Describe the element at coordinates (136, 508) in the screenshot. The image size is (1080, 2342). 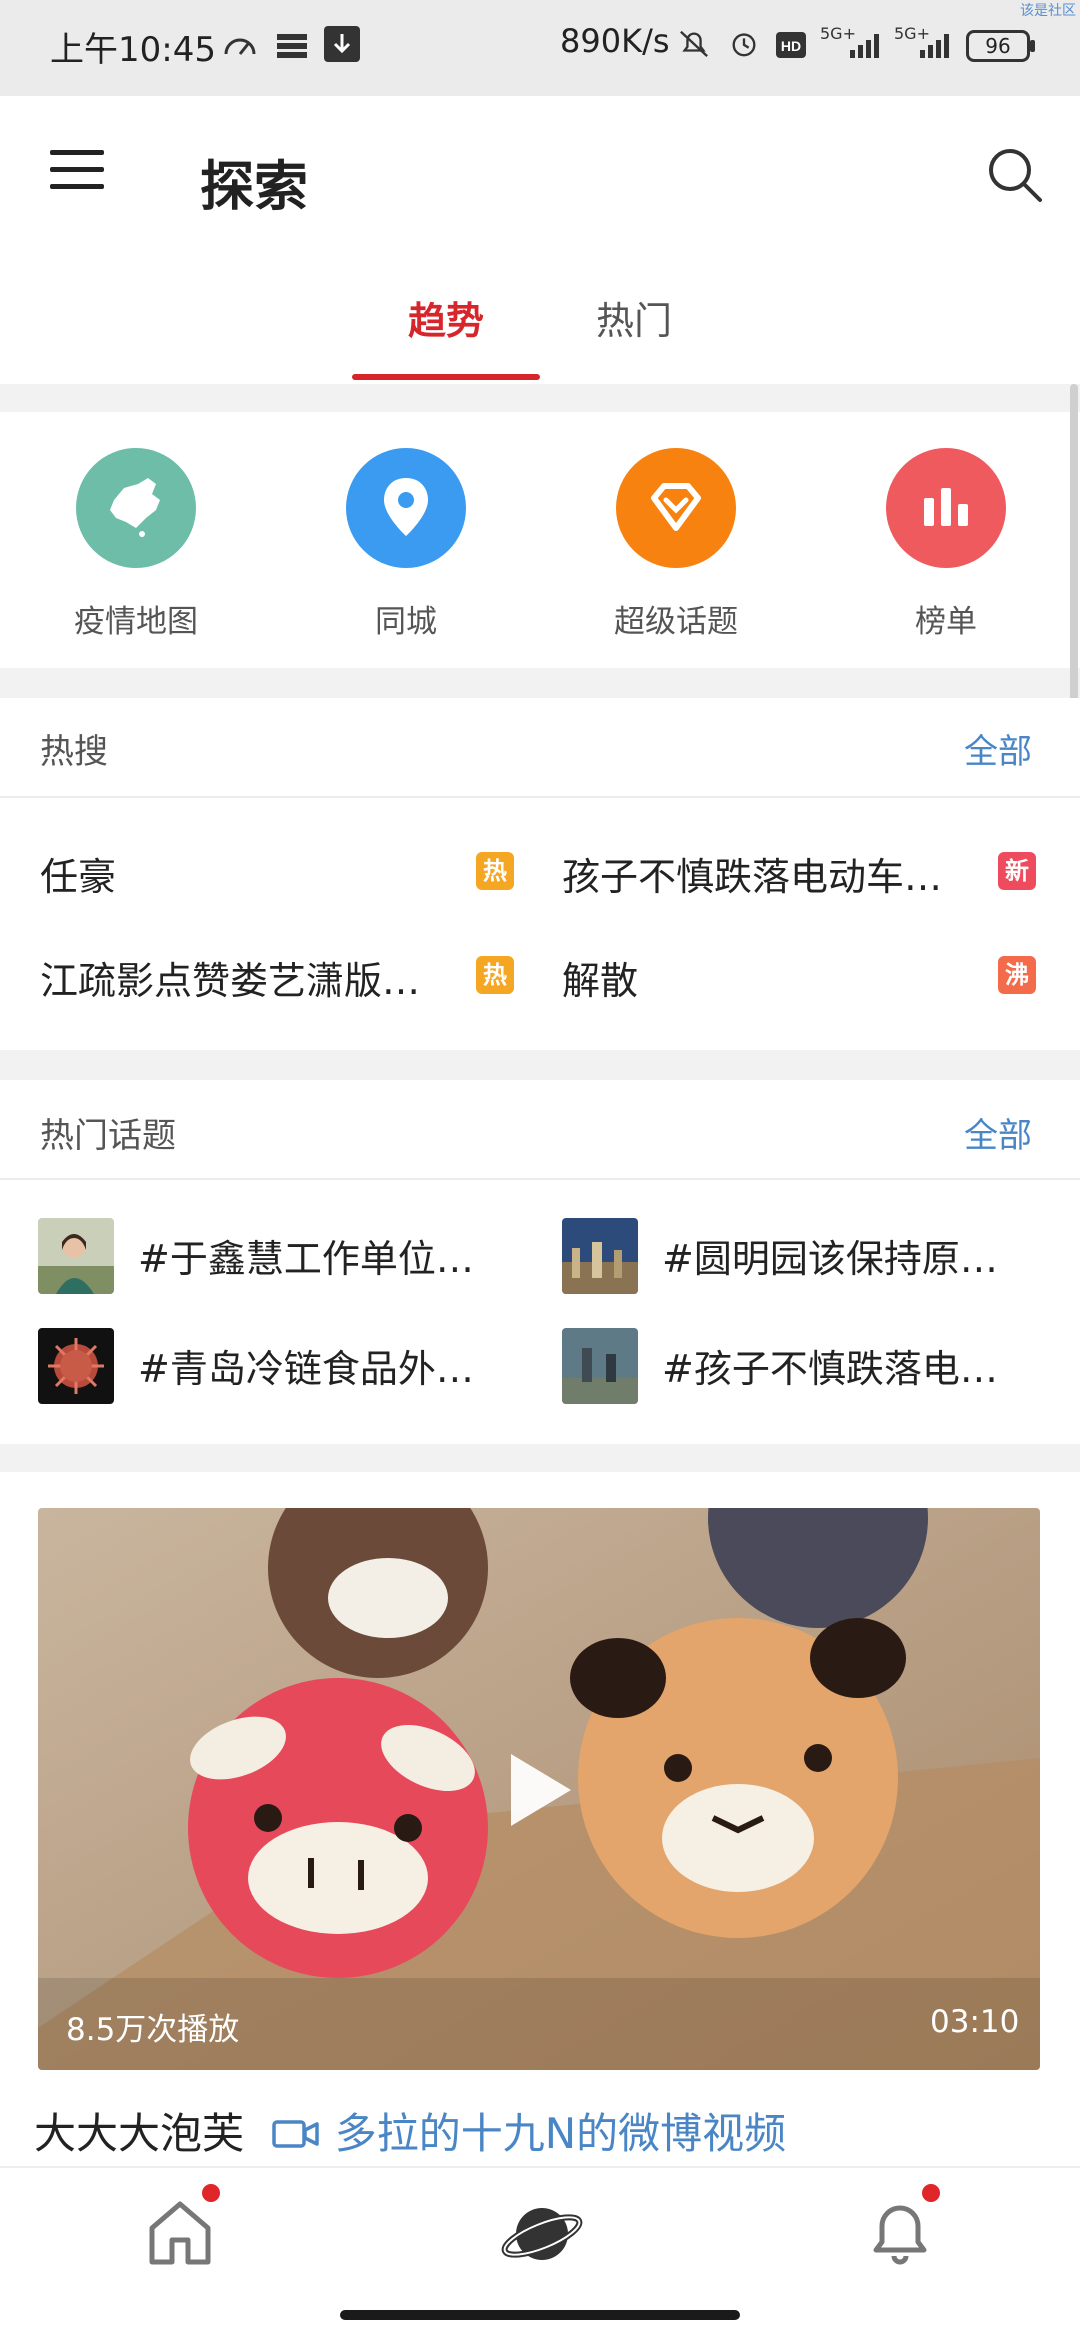
I see `china-map-icon` at that location.